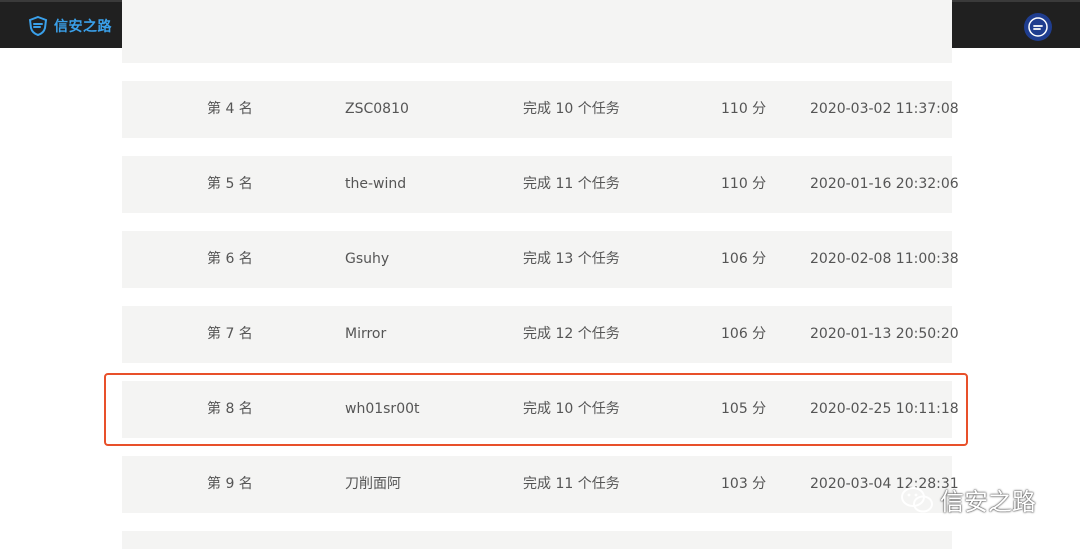 The height and width of the screenshot is (549, 1080). What do you see at coordinates (376, 184) in the screenshot?
I see `username: the-wind` at bounding box center [376, 184].